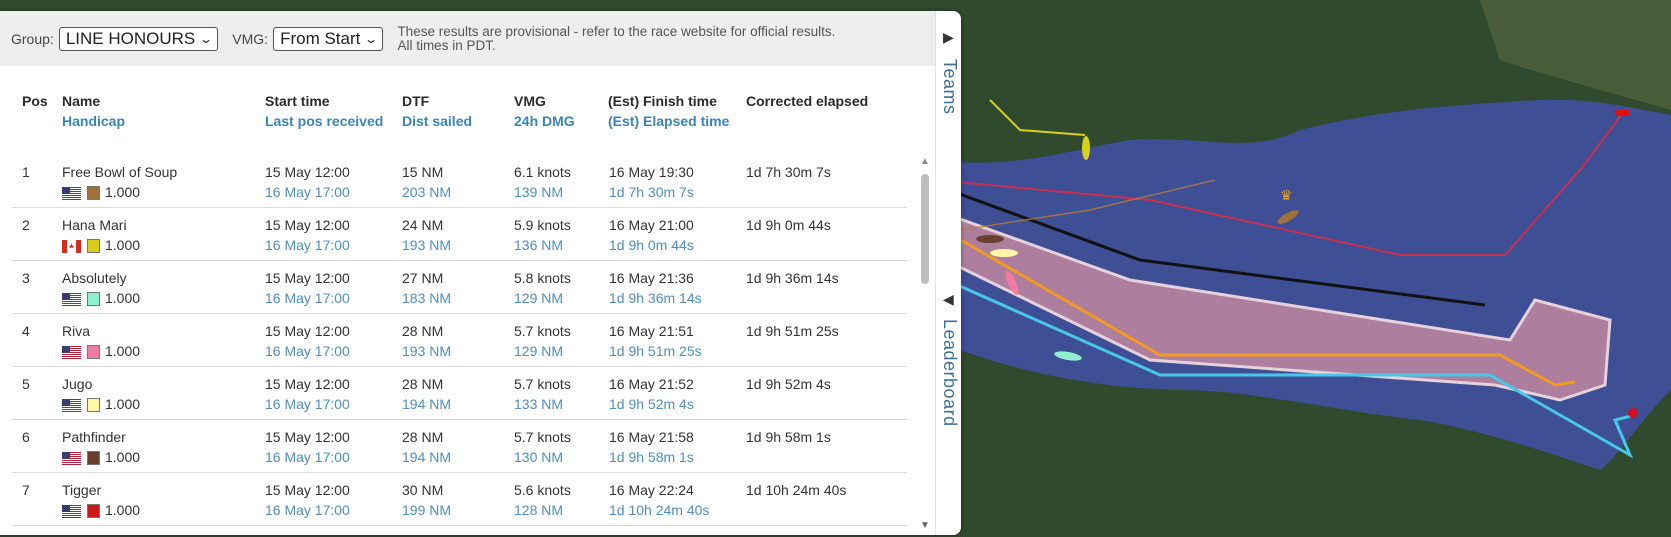 This screenshot has width=1671, height=537. What do you see at coordinates (94, 437) in the screenshot?
I see `cell-name: Pathfinder` at bounding box center [94, 437].